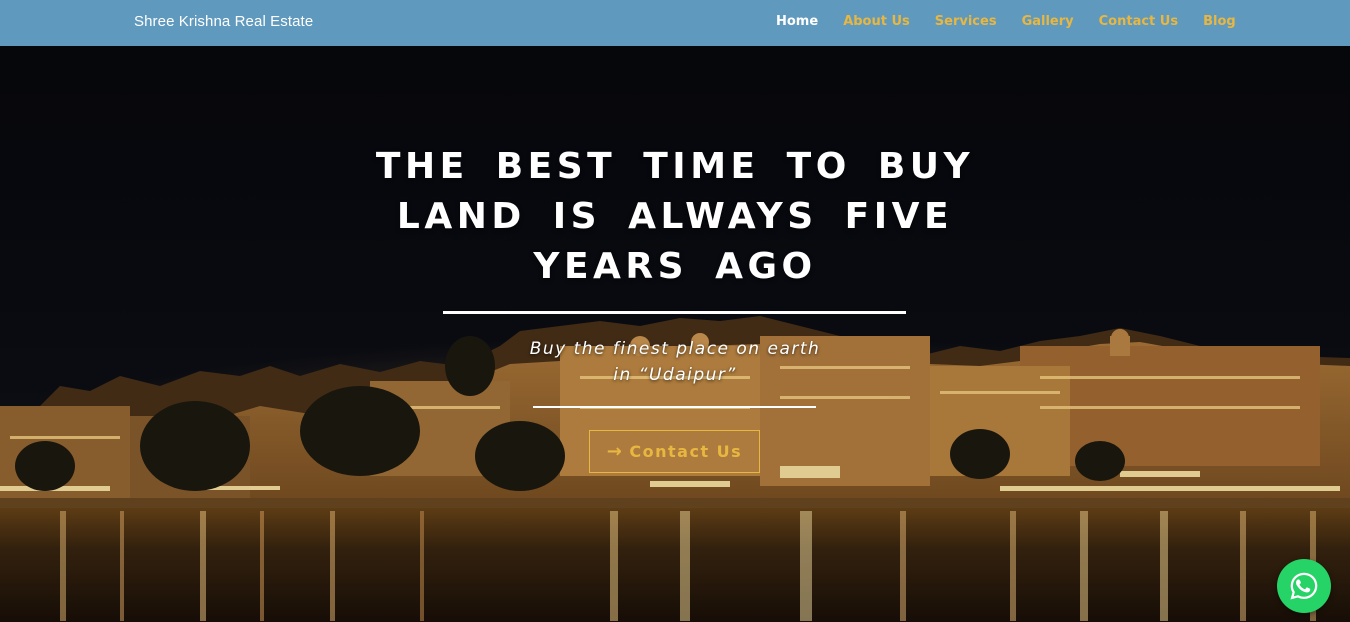 The width and height of the screenshot is (1350, 622). I want to click on contact-us-button: → Contact Us, so click(674, 451).